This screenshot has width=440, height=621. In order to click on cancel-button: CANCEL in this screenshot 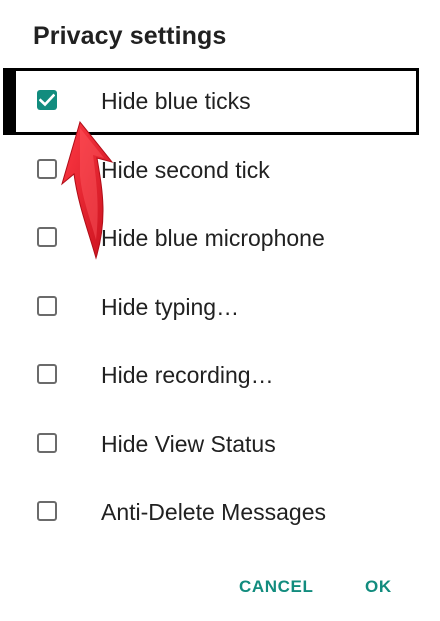, I will do `click(276, 587)`.